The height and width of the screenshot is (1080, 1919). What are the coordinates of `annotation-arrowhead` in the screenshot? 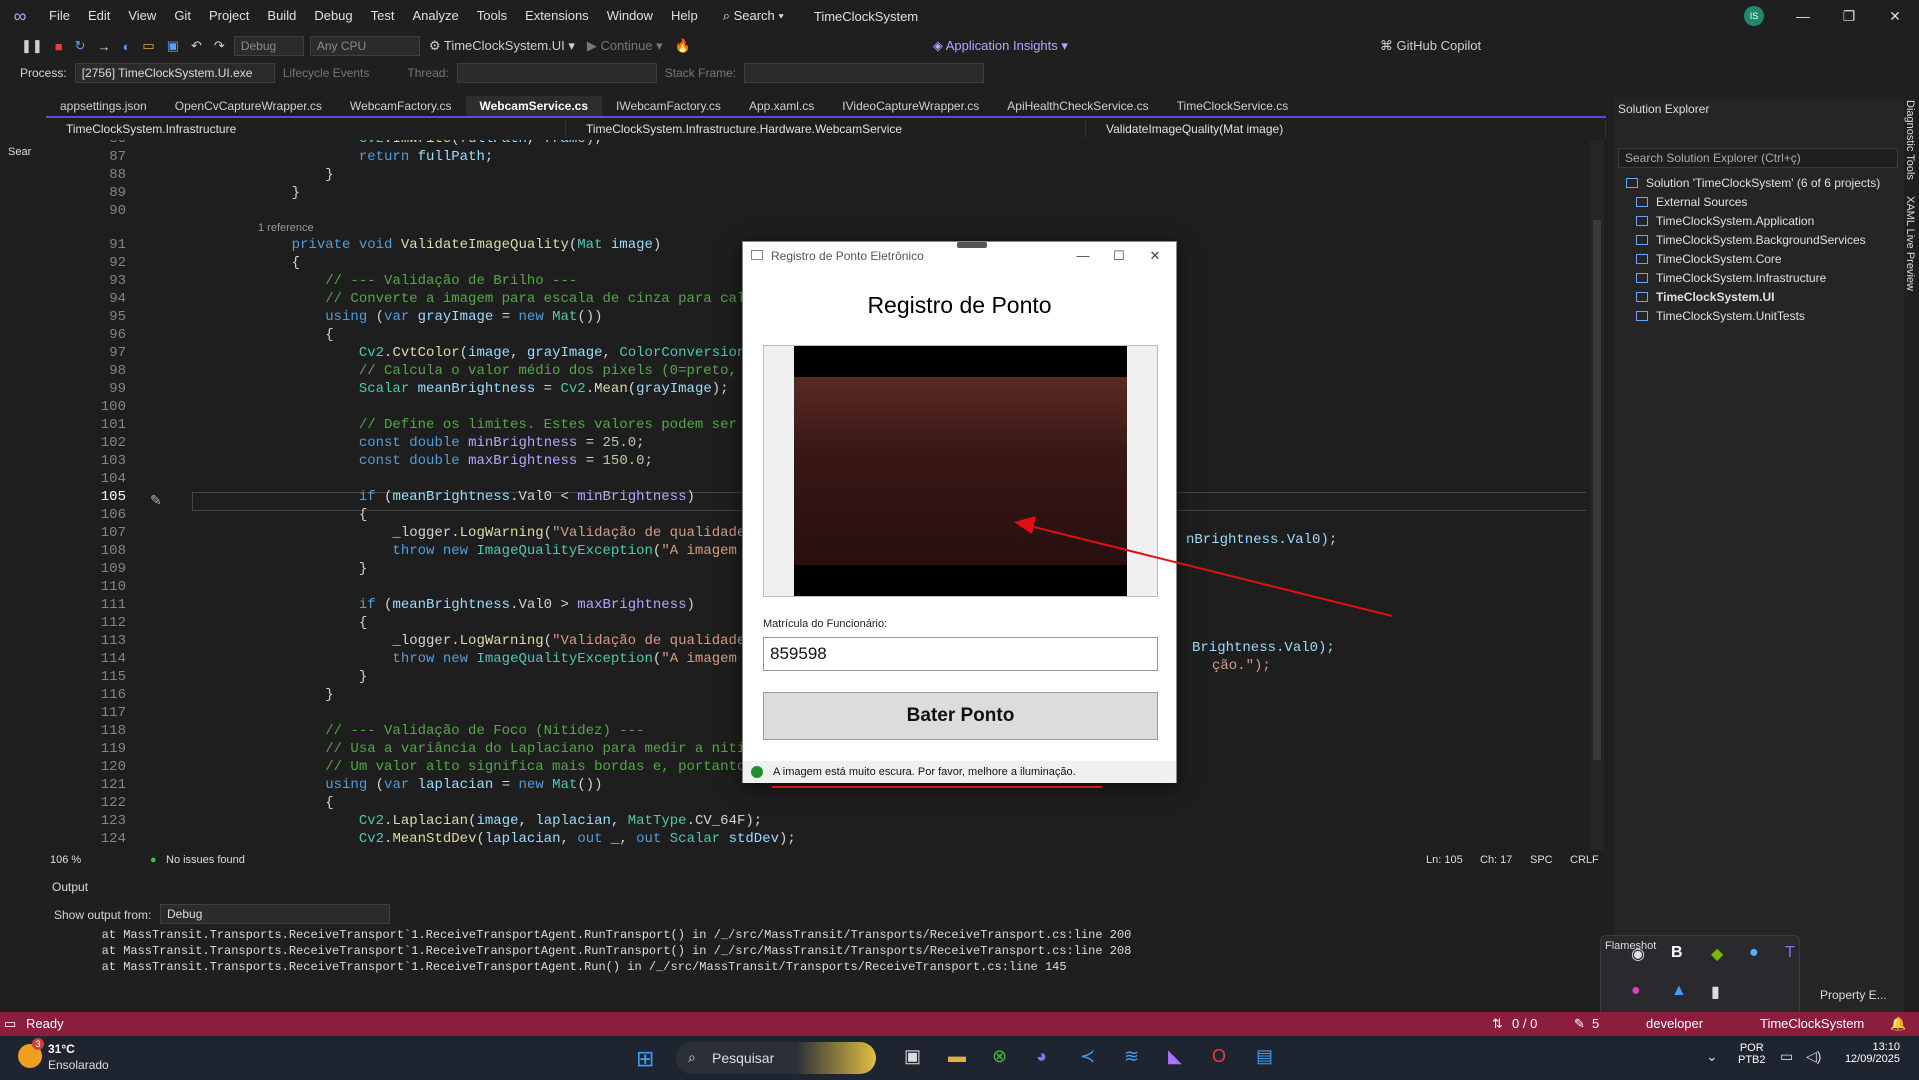 It's located at (1025, 525).